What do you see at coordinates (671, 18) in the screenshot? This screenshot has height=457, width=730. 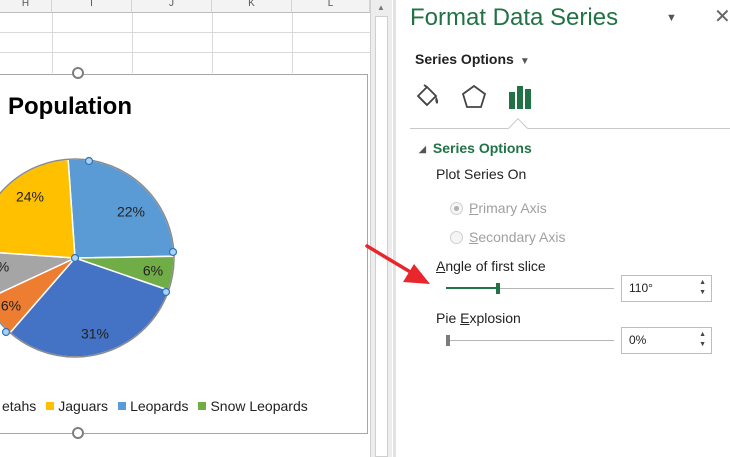 I see `pane-options-dropdown-icon: ▼` at bounding box center [671, 18].